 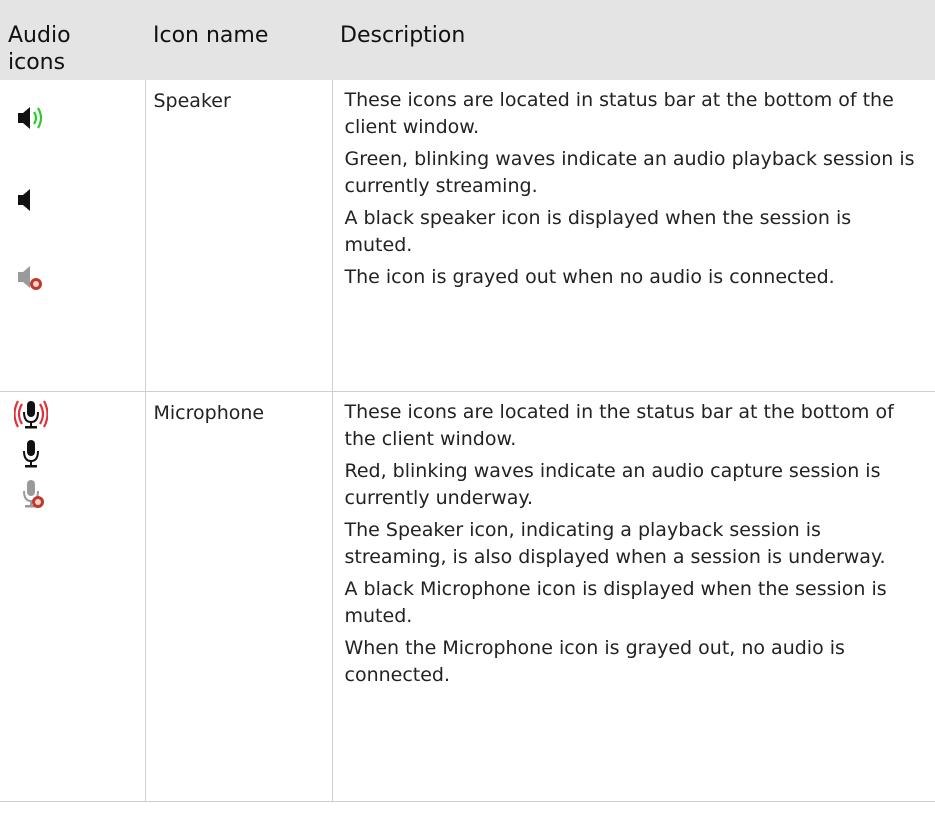 I want to click on microphone-capturing-icon, so click(x=31, y=414).